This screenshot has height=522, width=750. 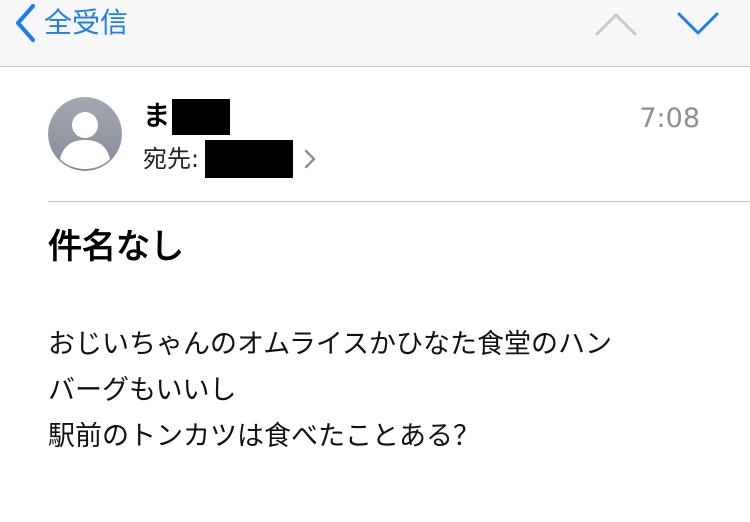 I want to click on sender-avatar, so click(x=85, y=134).